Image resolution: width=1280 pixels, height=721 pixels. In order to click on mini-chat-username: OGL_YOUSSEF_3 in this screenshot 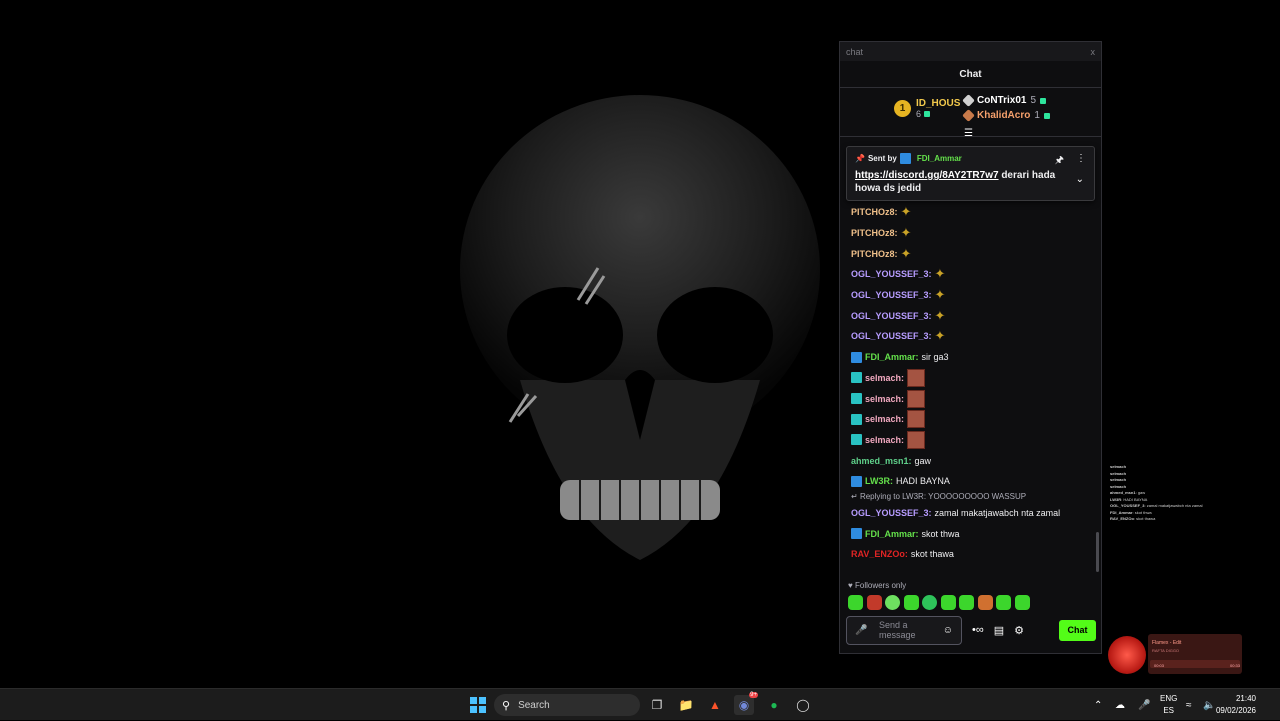, I will do `click(1127, 505)`.